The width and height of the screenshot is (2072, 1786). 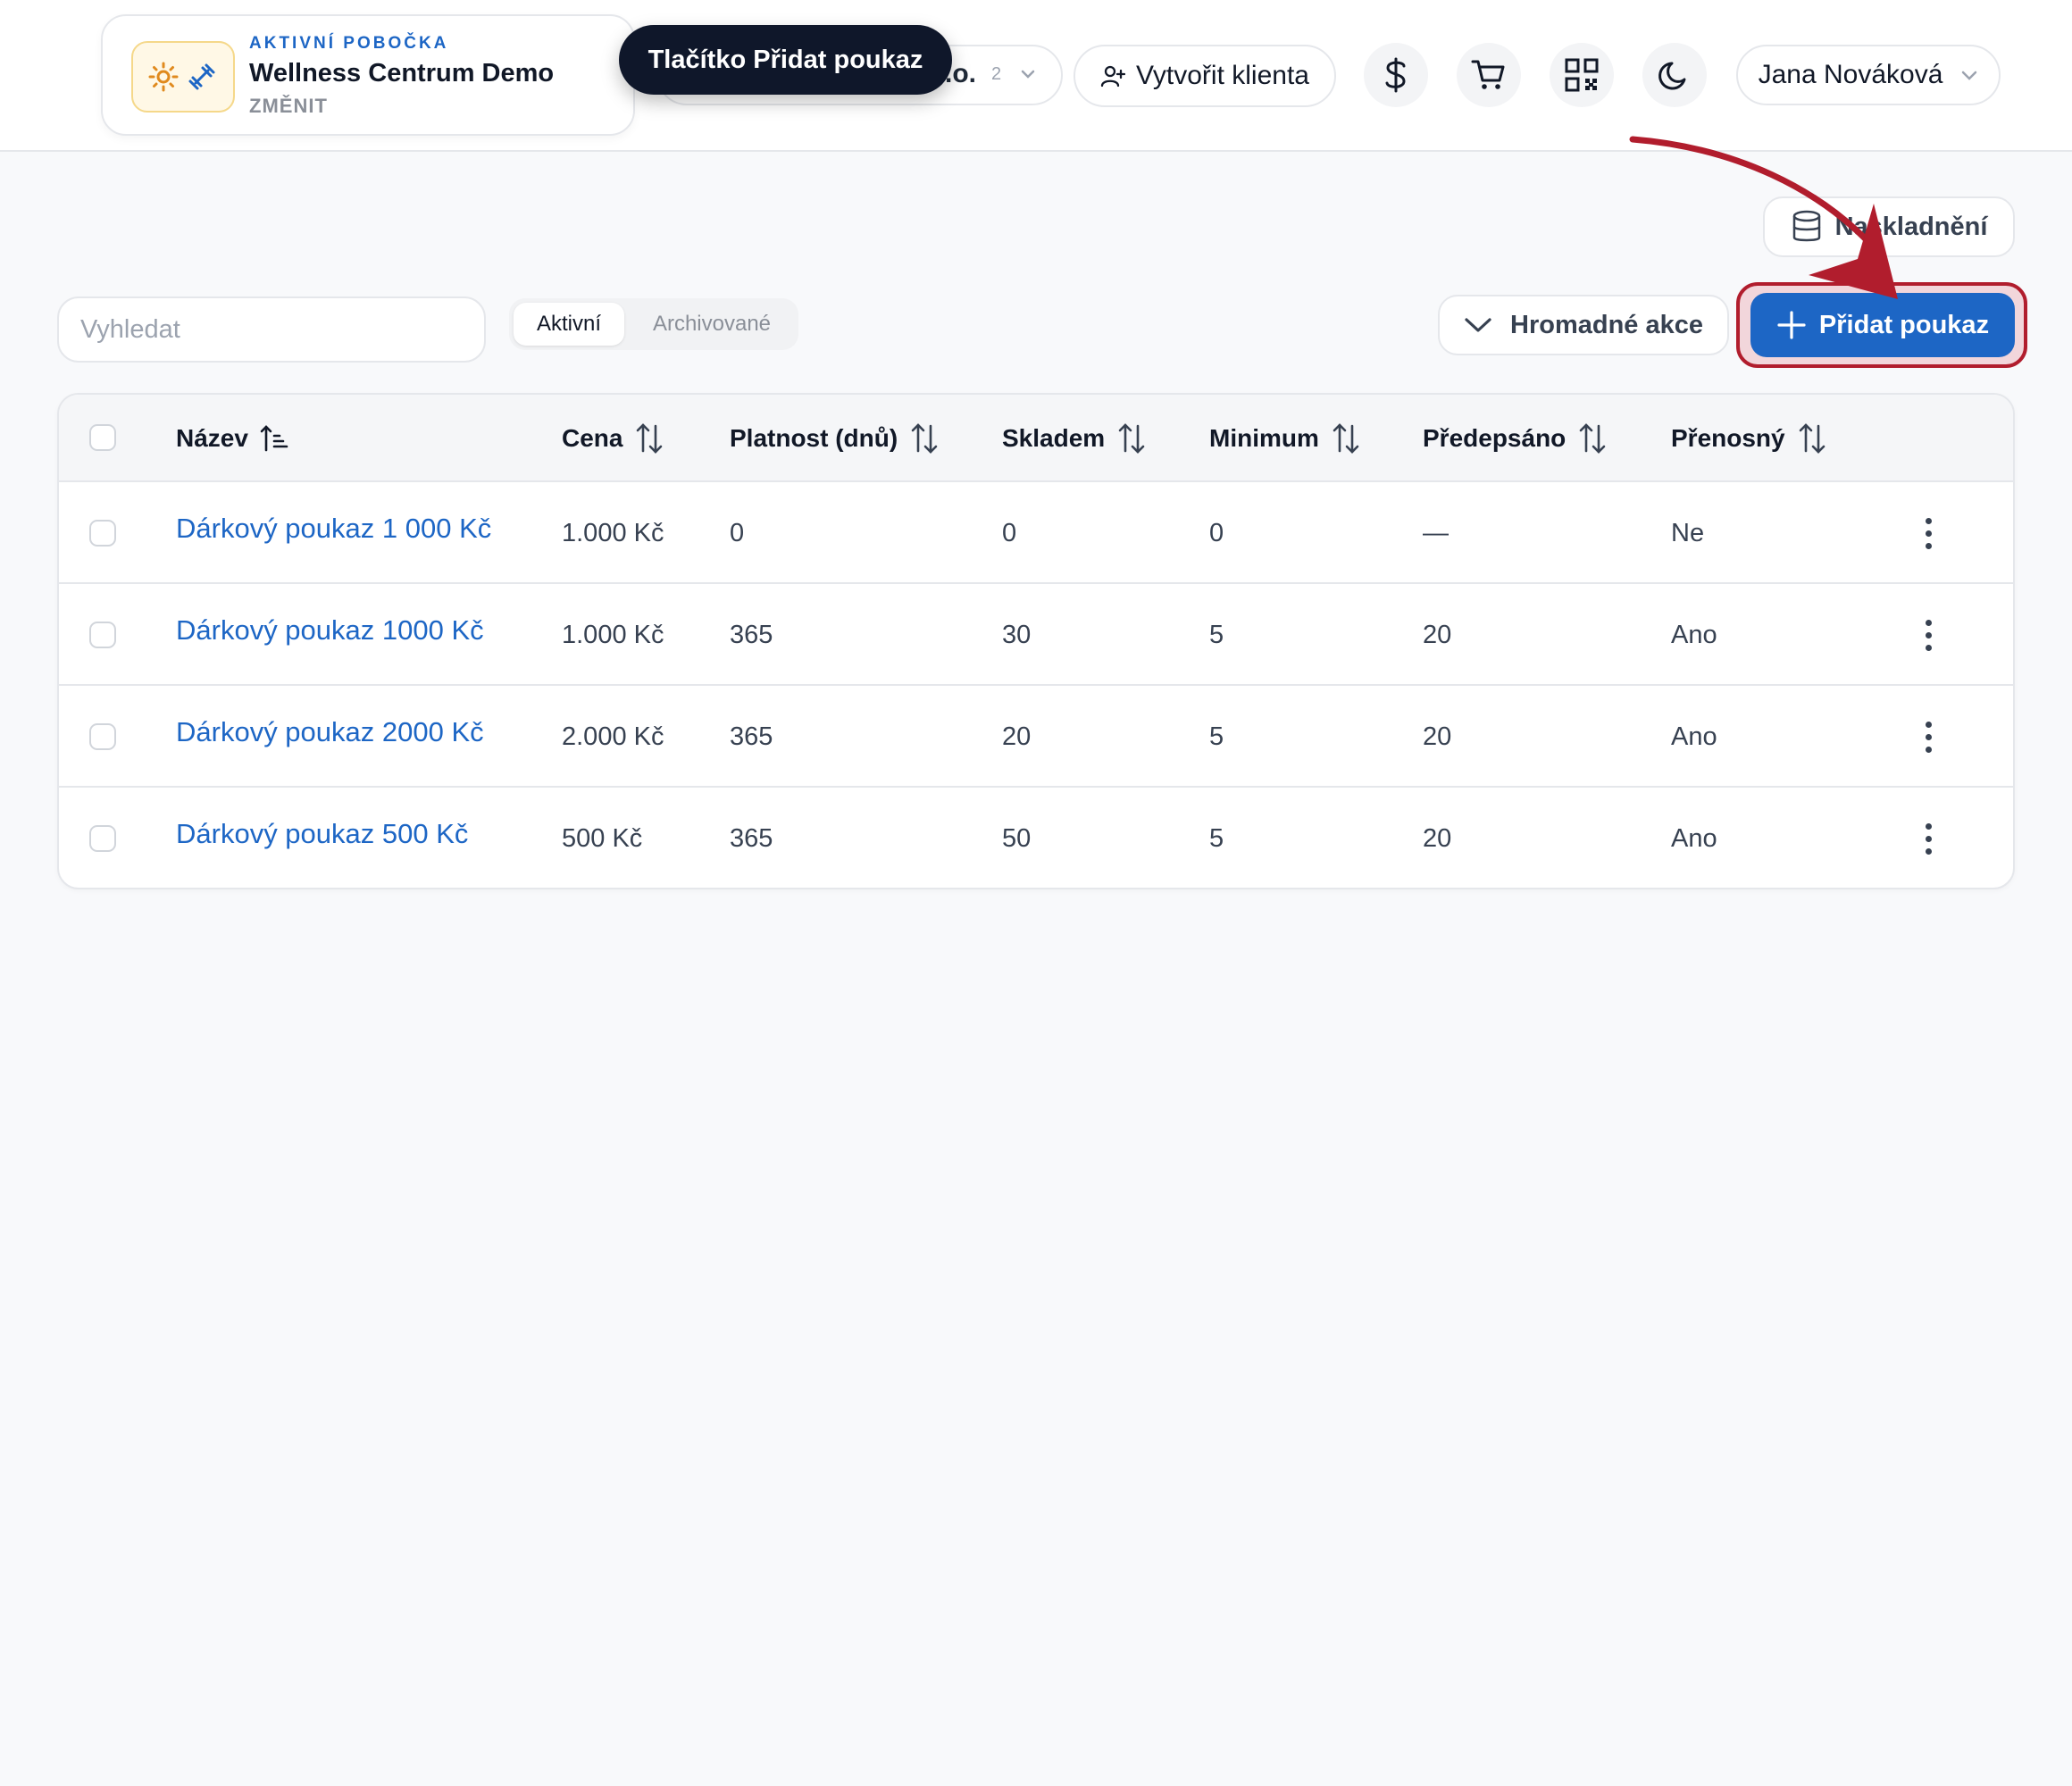 What do you see at coordinates (1904, 324) in the screenshot?
I see `add-voucher-label: Přidat poukaz` at bounding box center [1904, 324].